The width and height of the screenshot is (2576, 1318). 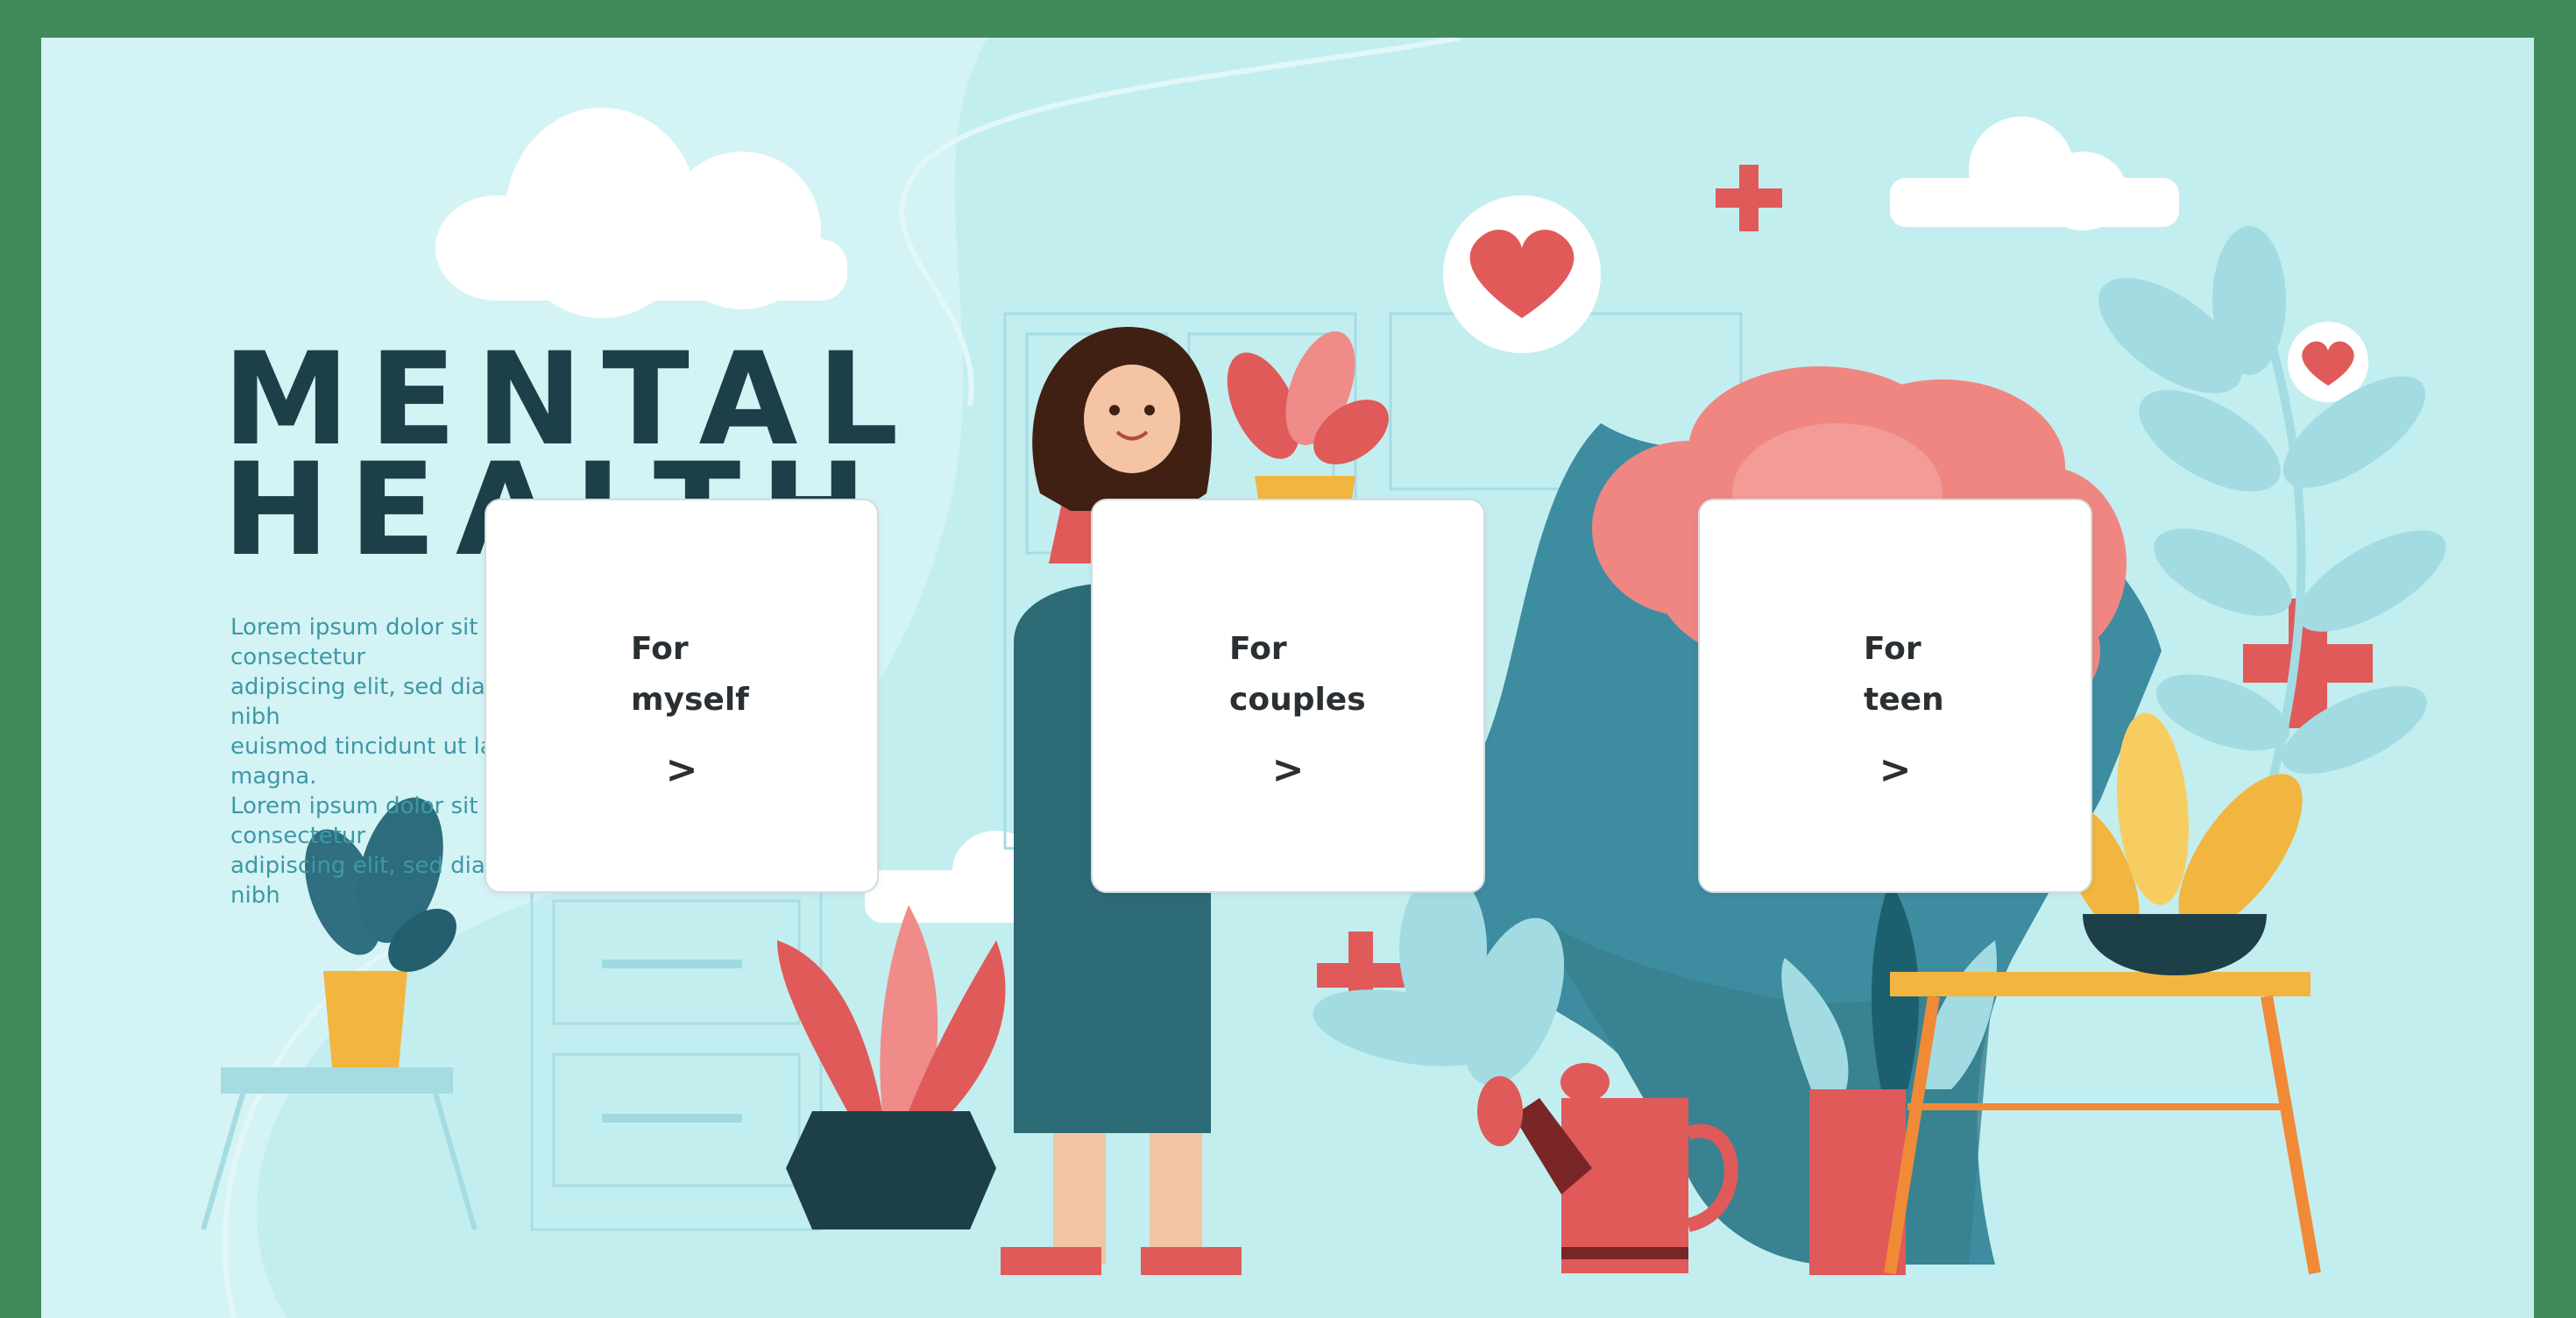 What do you see at coordinates (1297, 700) in the screenshot?
I see `card-label: couples` at bounding box center [1297, 700].